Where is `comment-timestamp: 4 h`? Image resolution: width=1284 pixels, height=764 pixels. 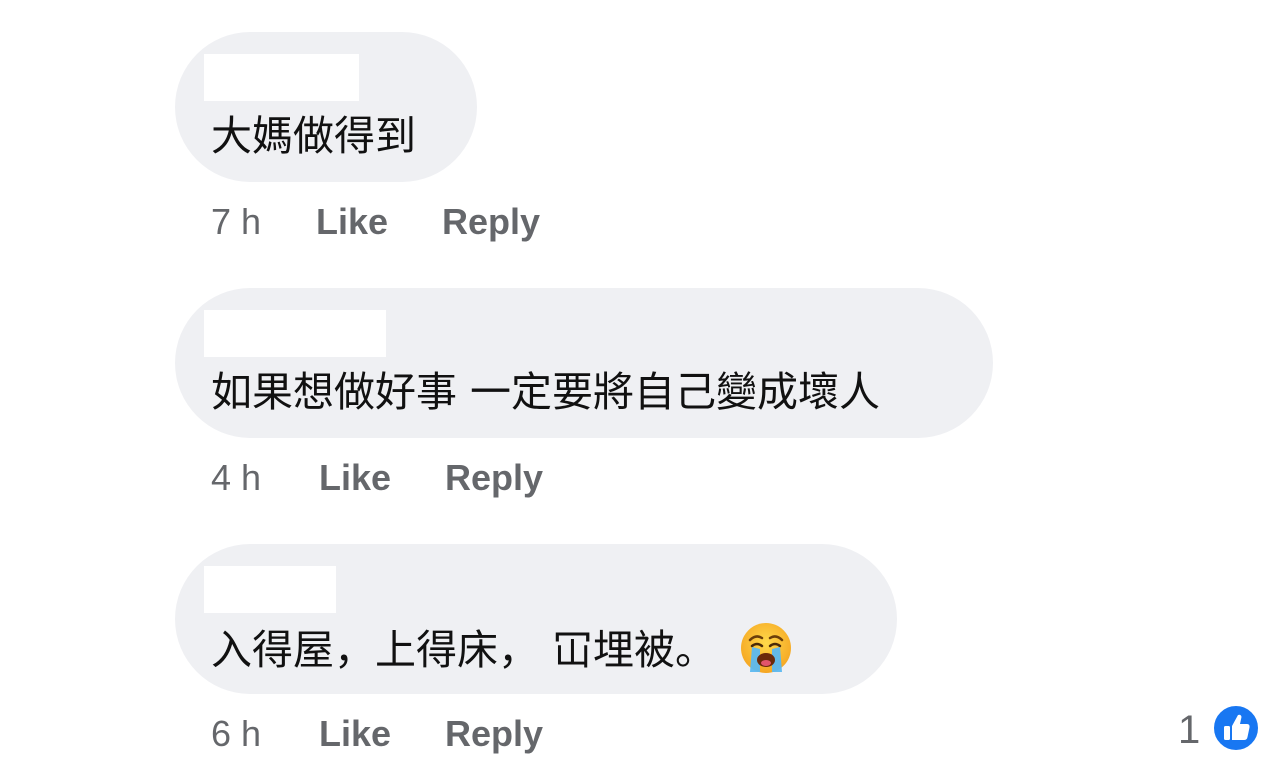
comment-timestamp: 4 h is located at coordinates (236, 477).